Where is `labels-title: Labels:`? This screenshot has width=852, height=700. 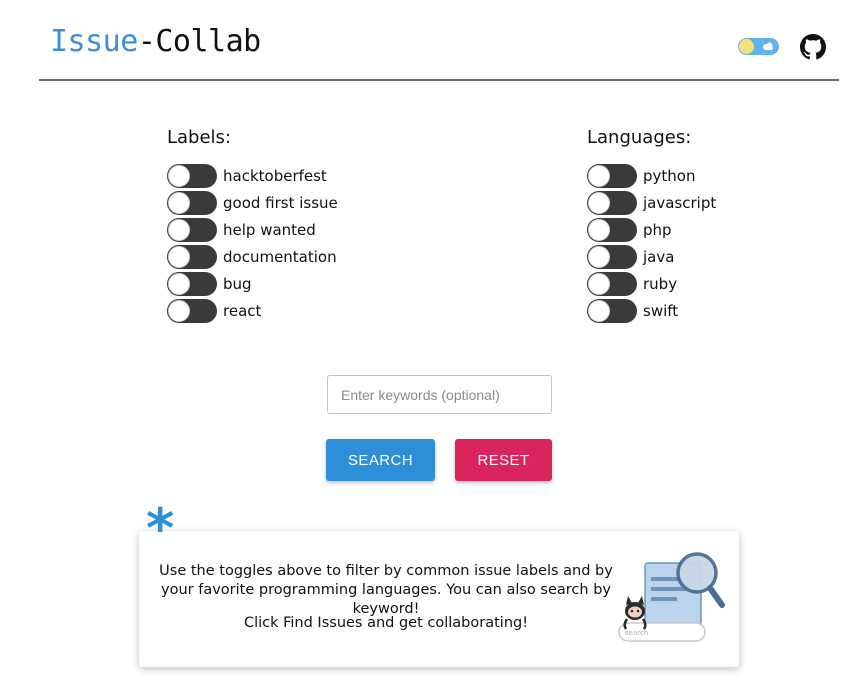
labels-title: Labels: is located at coordinates (199, 137).